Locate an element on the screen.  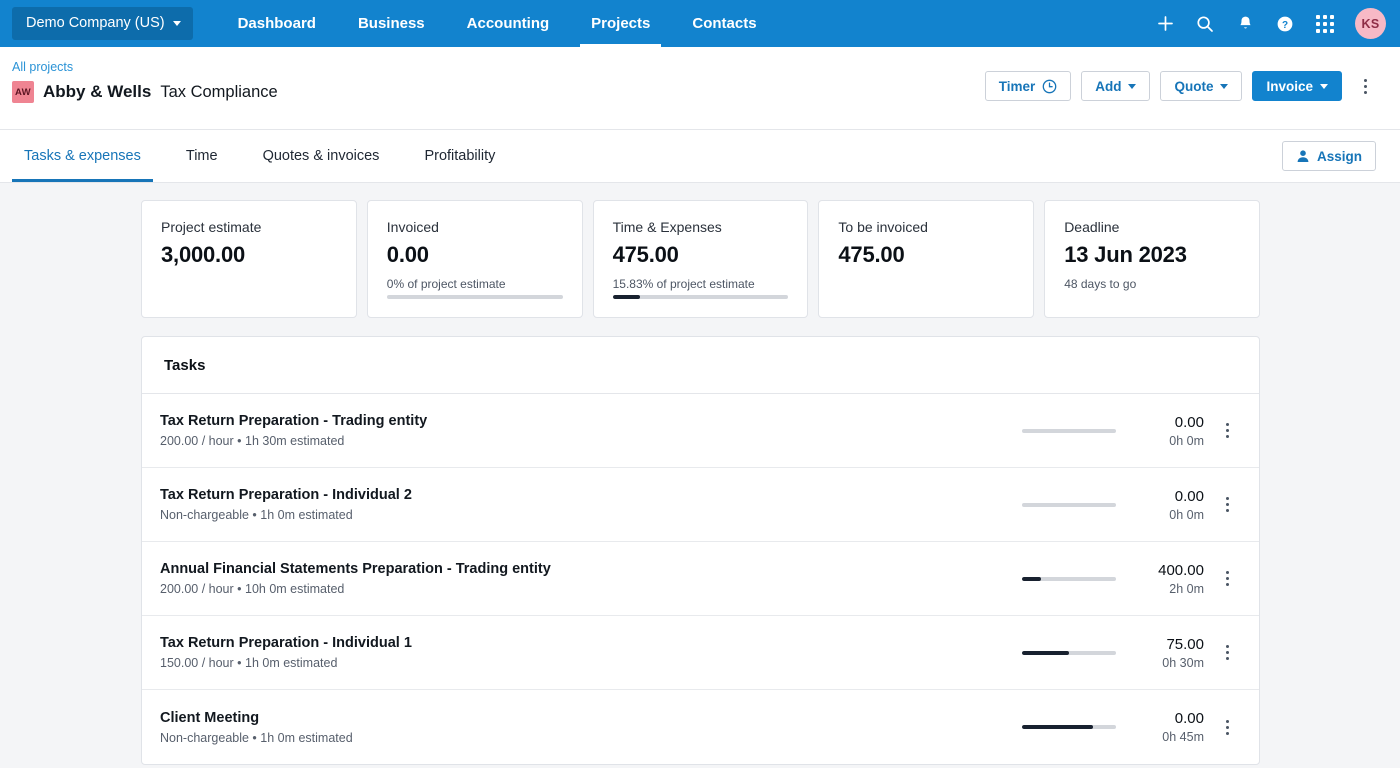
card-to-be-invoiced: To be invoiced 475.00 is located at coordinates (926, 259).